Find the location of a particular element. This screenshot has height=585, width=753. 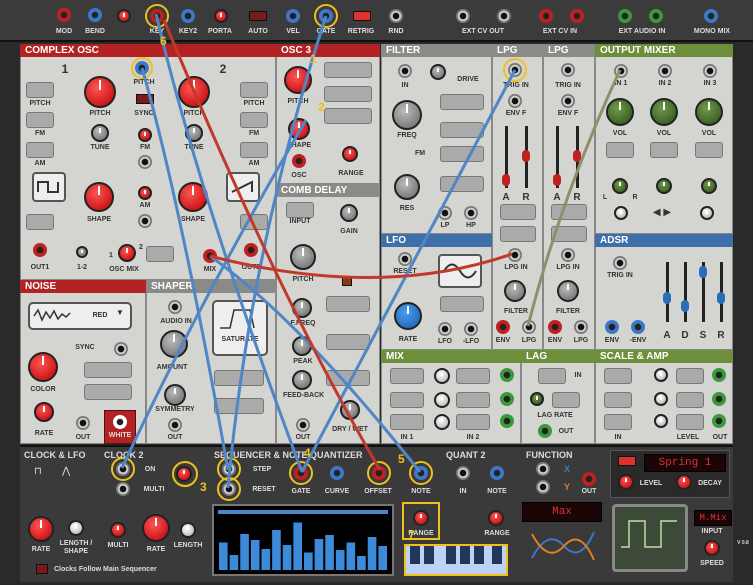

noise-color-knob is located at coordinates (43, 367).